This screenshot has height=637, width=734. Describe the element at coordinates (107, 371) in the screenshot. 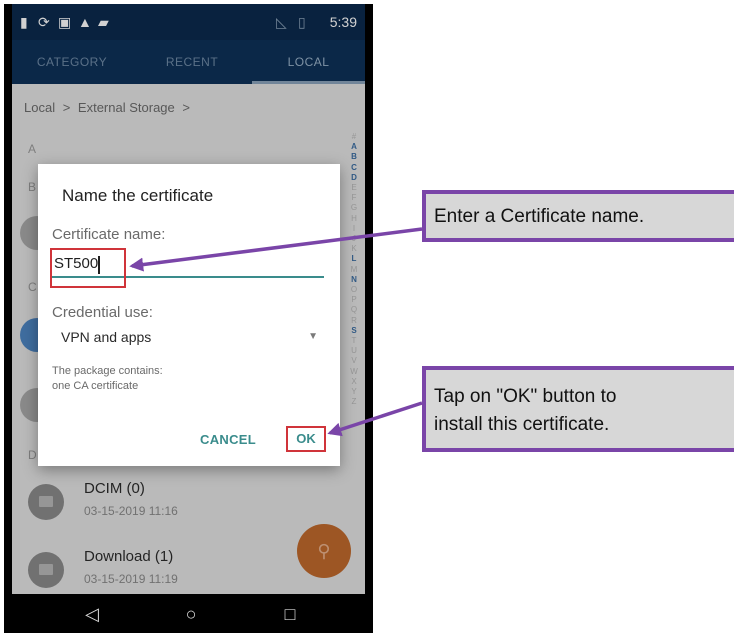

I see `package-info-line: The package contains:` at that location.